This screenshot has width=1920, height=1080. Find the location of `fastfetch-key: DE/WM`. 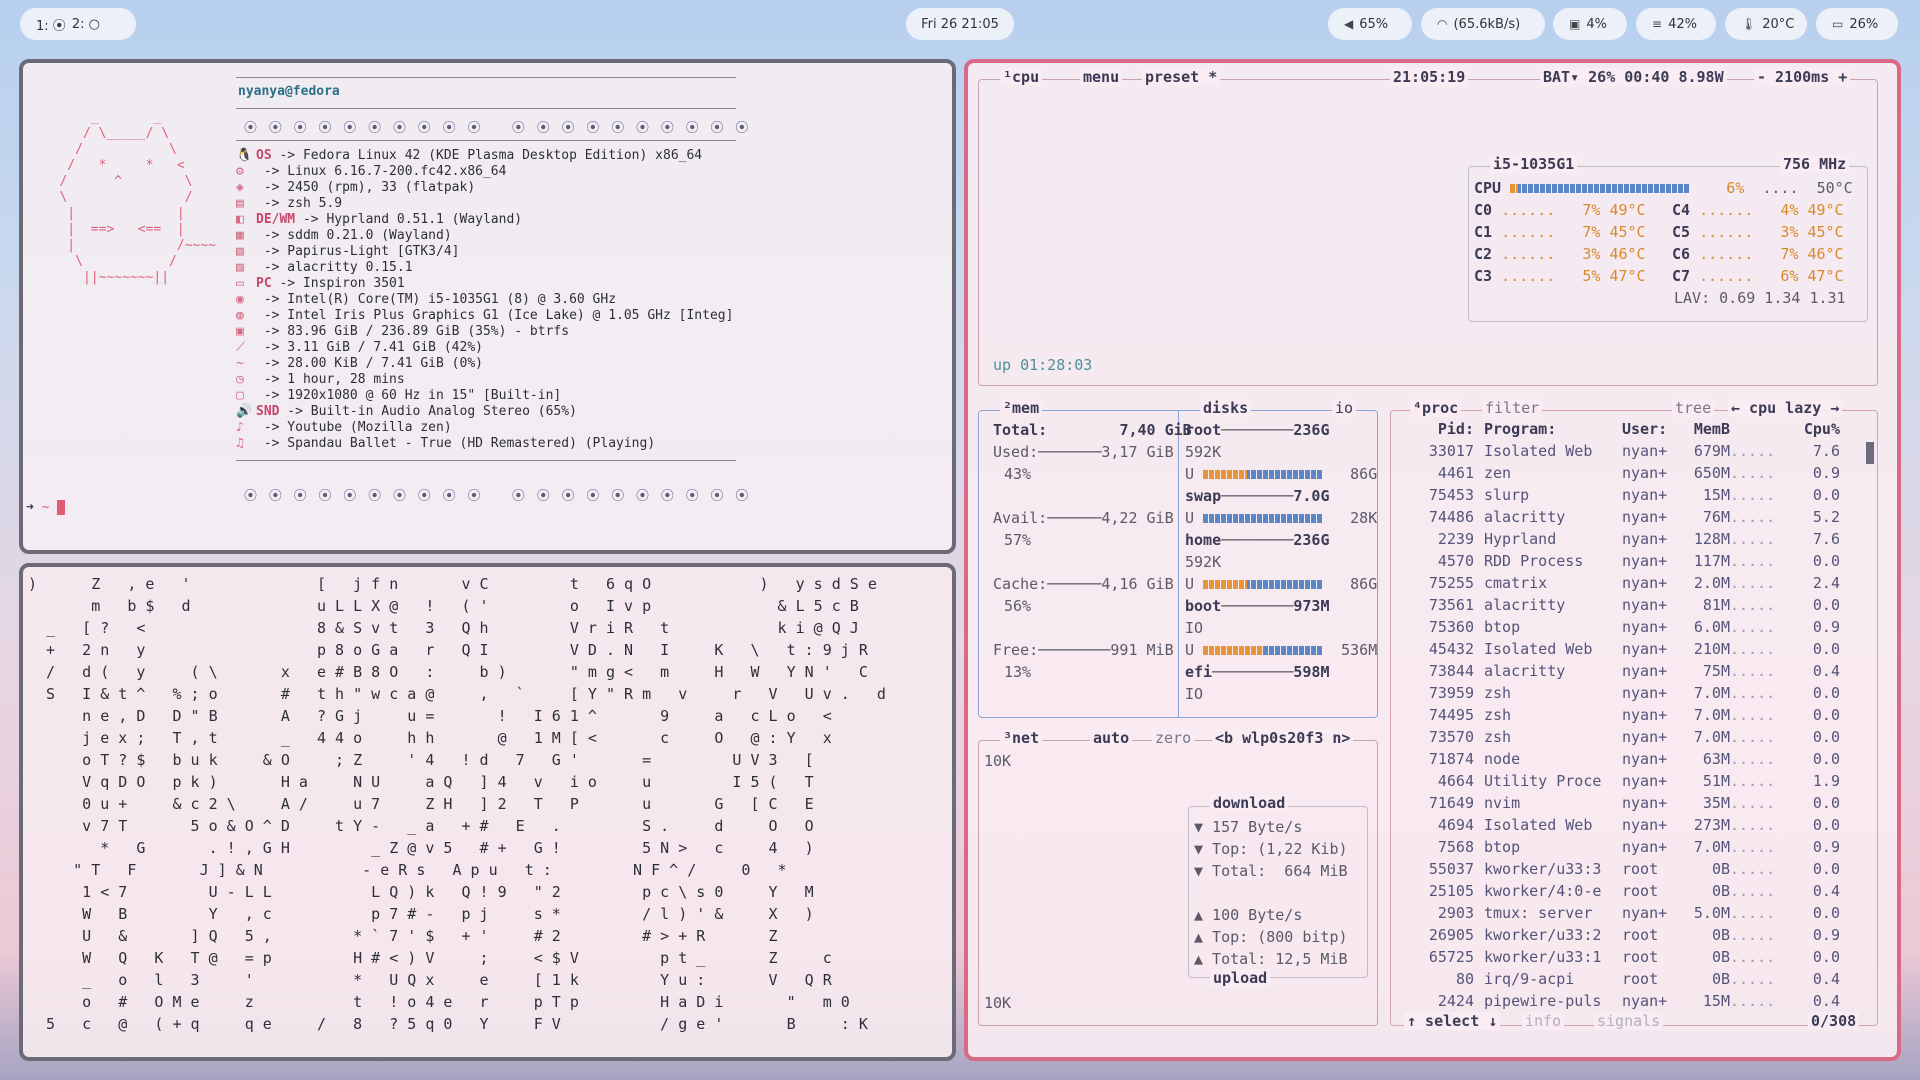

fastfetch-key: DE/WM is located at coordinates (276, 219).